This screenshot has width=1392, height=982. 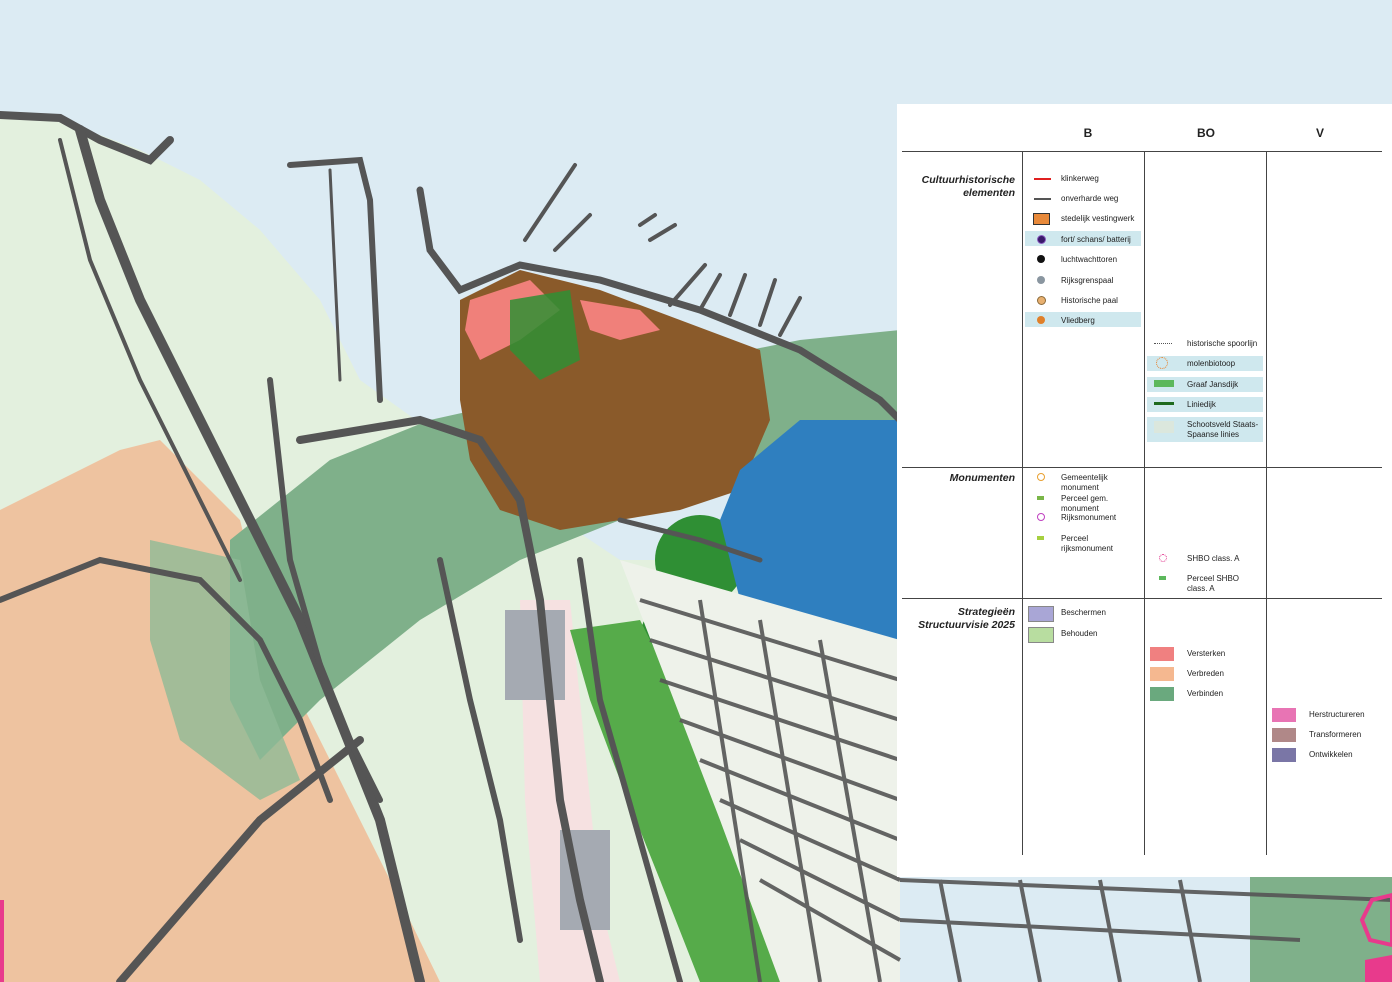 I want to click on green-bar-icon, so click(x=1164, y=383).